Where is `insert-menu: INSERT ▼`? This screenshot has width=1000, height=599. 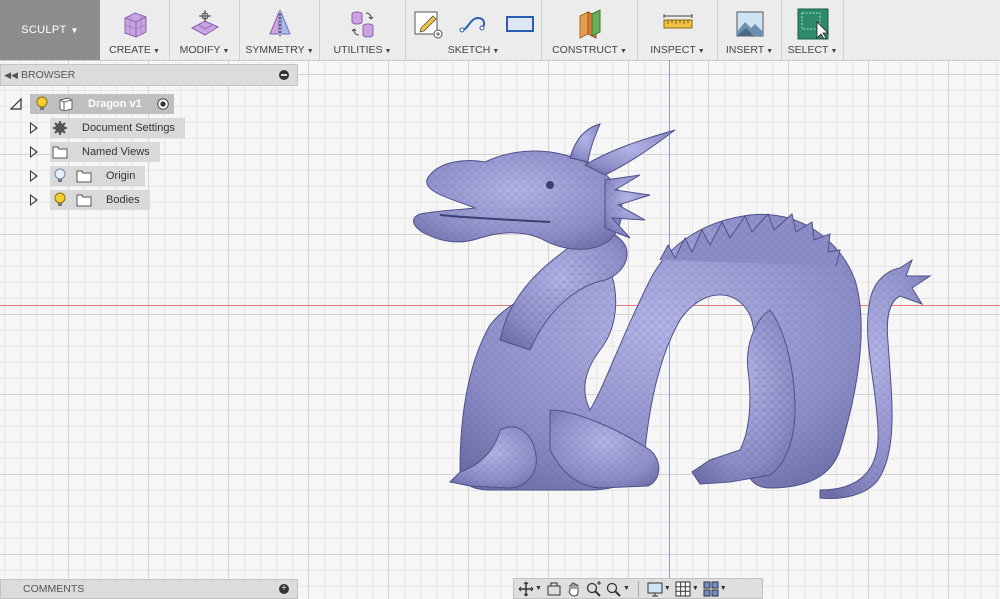 insert-menu: INSERT ▼ is located at coordinates (750, 30).